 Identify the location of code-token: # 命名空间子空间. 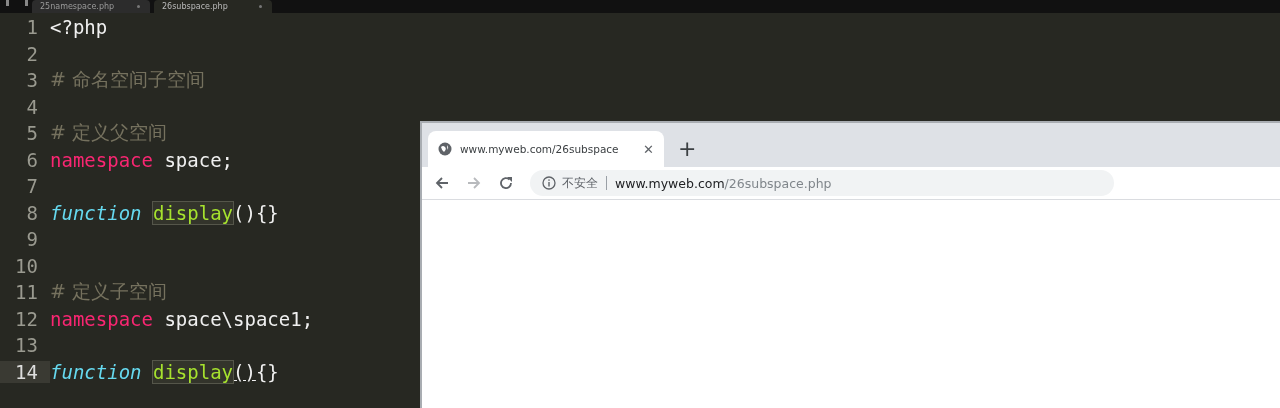
(127, 79).